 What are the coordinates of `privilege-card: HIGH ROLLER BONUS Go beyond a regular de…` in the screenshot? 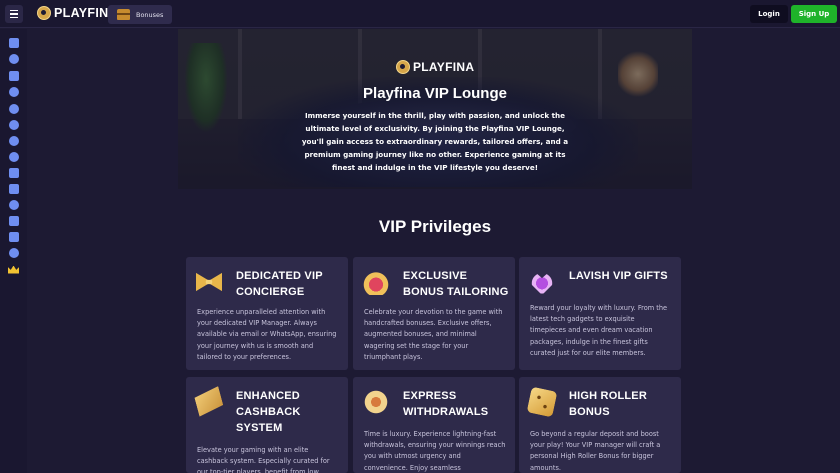 It's located at (600, 425).